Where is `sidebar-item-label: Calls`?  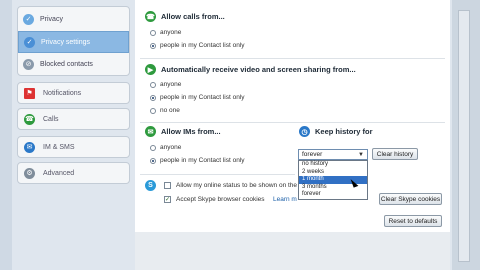
sidebar-item-label: Calls is located at coordinates (51, 119).